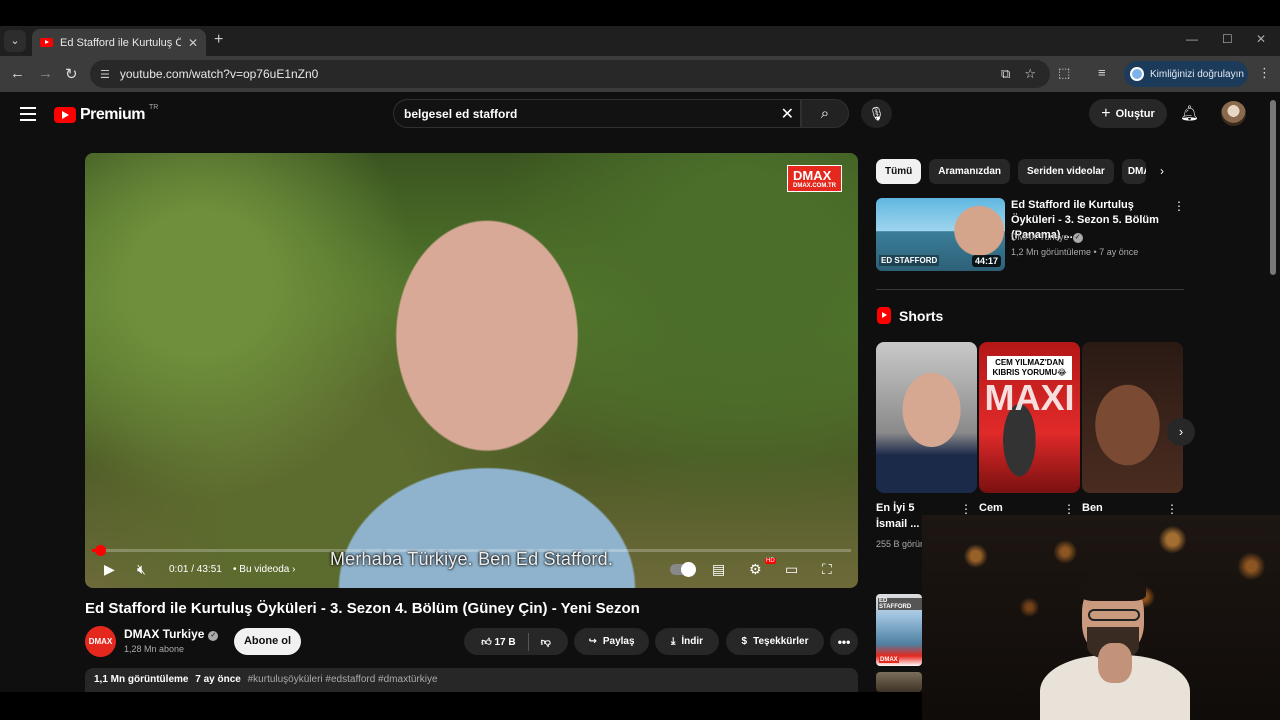  I want to click on next-video-thumbnail: ED STAFFORD DMAX, so click(899, 630).